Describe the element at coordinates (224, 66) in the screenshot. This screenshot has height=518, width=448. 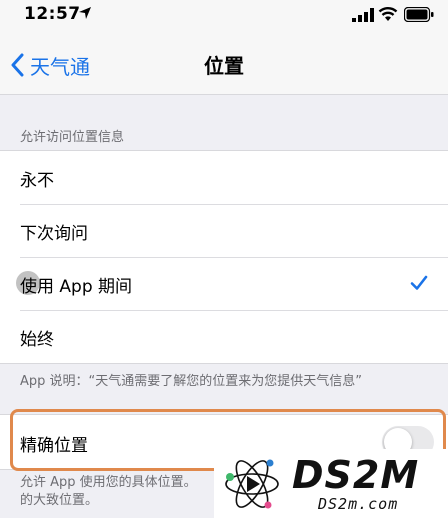
I see `page-title: 位置` at that location.